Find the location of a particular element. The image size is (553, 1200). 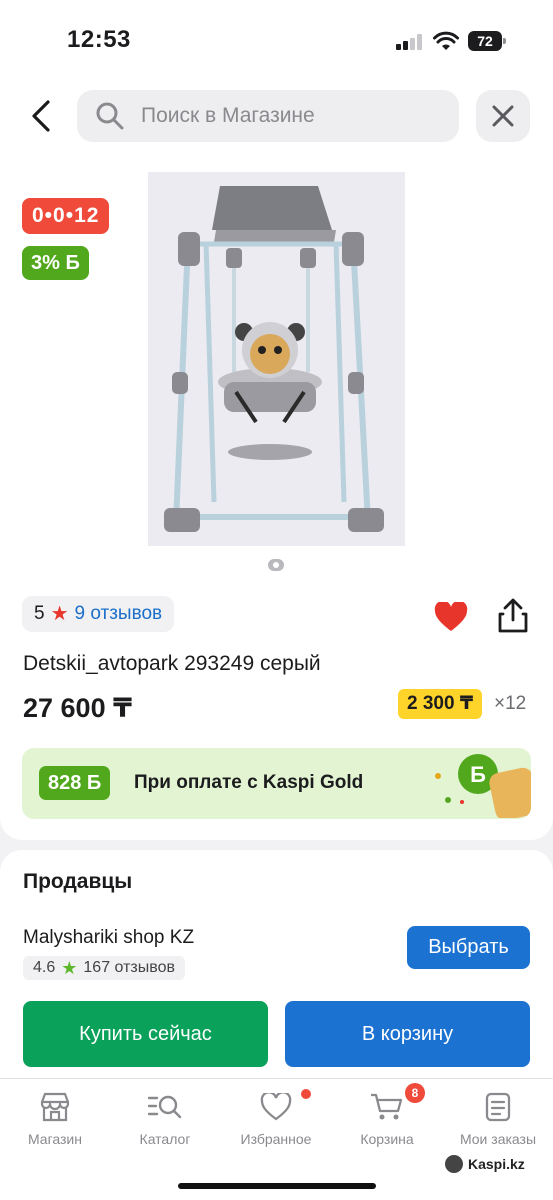

home-indicator is located at coordinates (277, 1186).